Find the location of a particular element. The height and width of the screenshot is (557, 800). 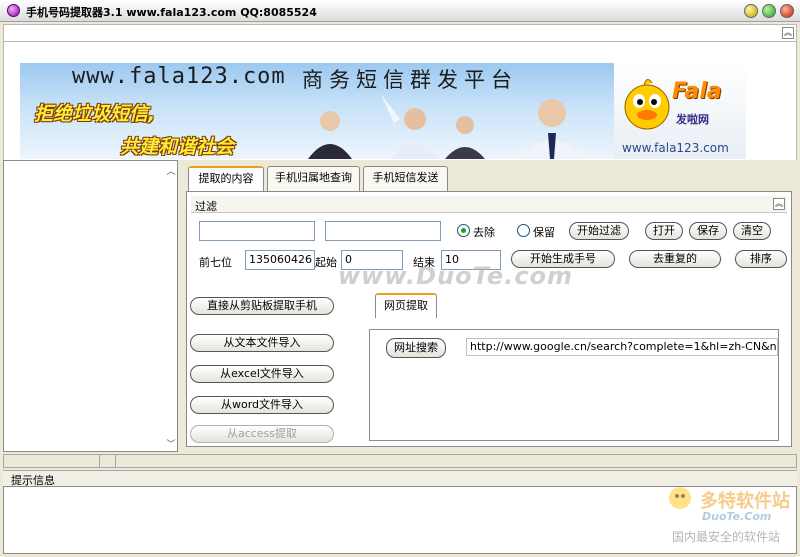

left-list-panel: ︿ ﹀ is located at coordinates (90, 306).